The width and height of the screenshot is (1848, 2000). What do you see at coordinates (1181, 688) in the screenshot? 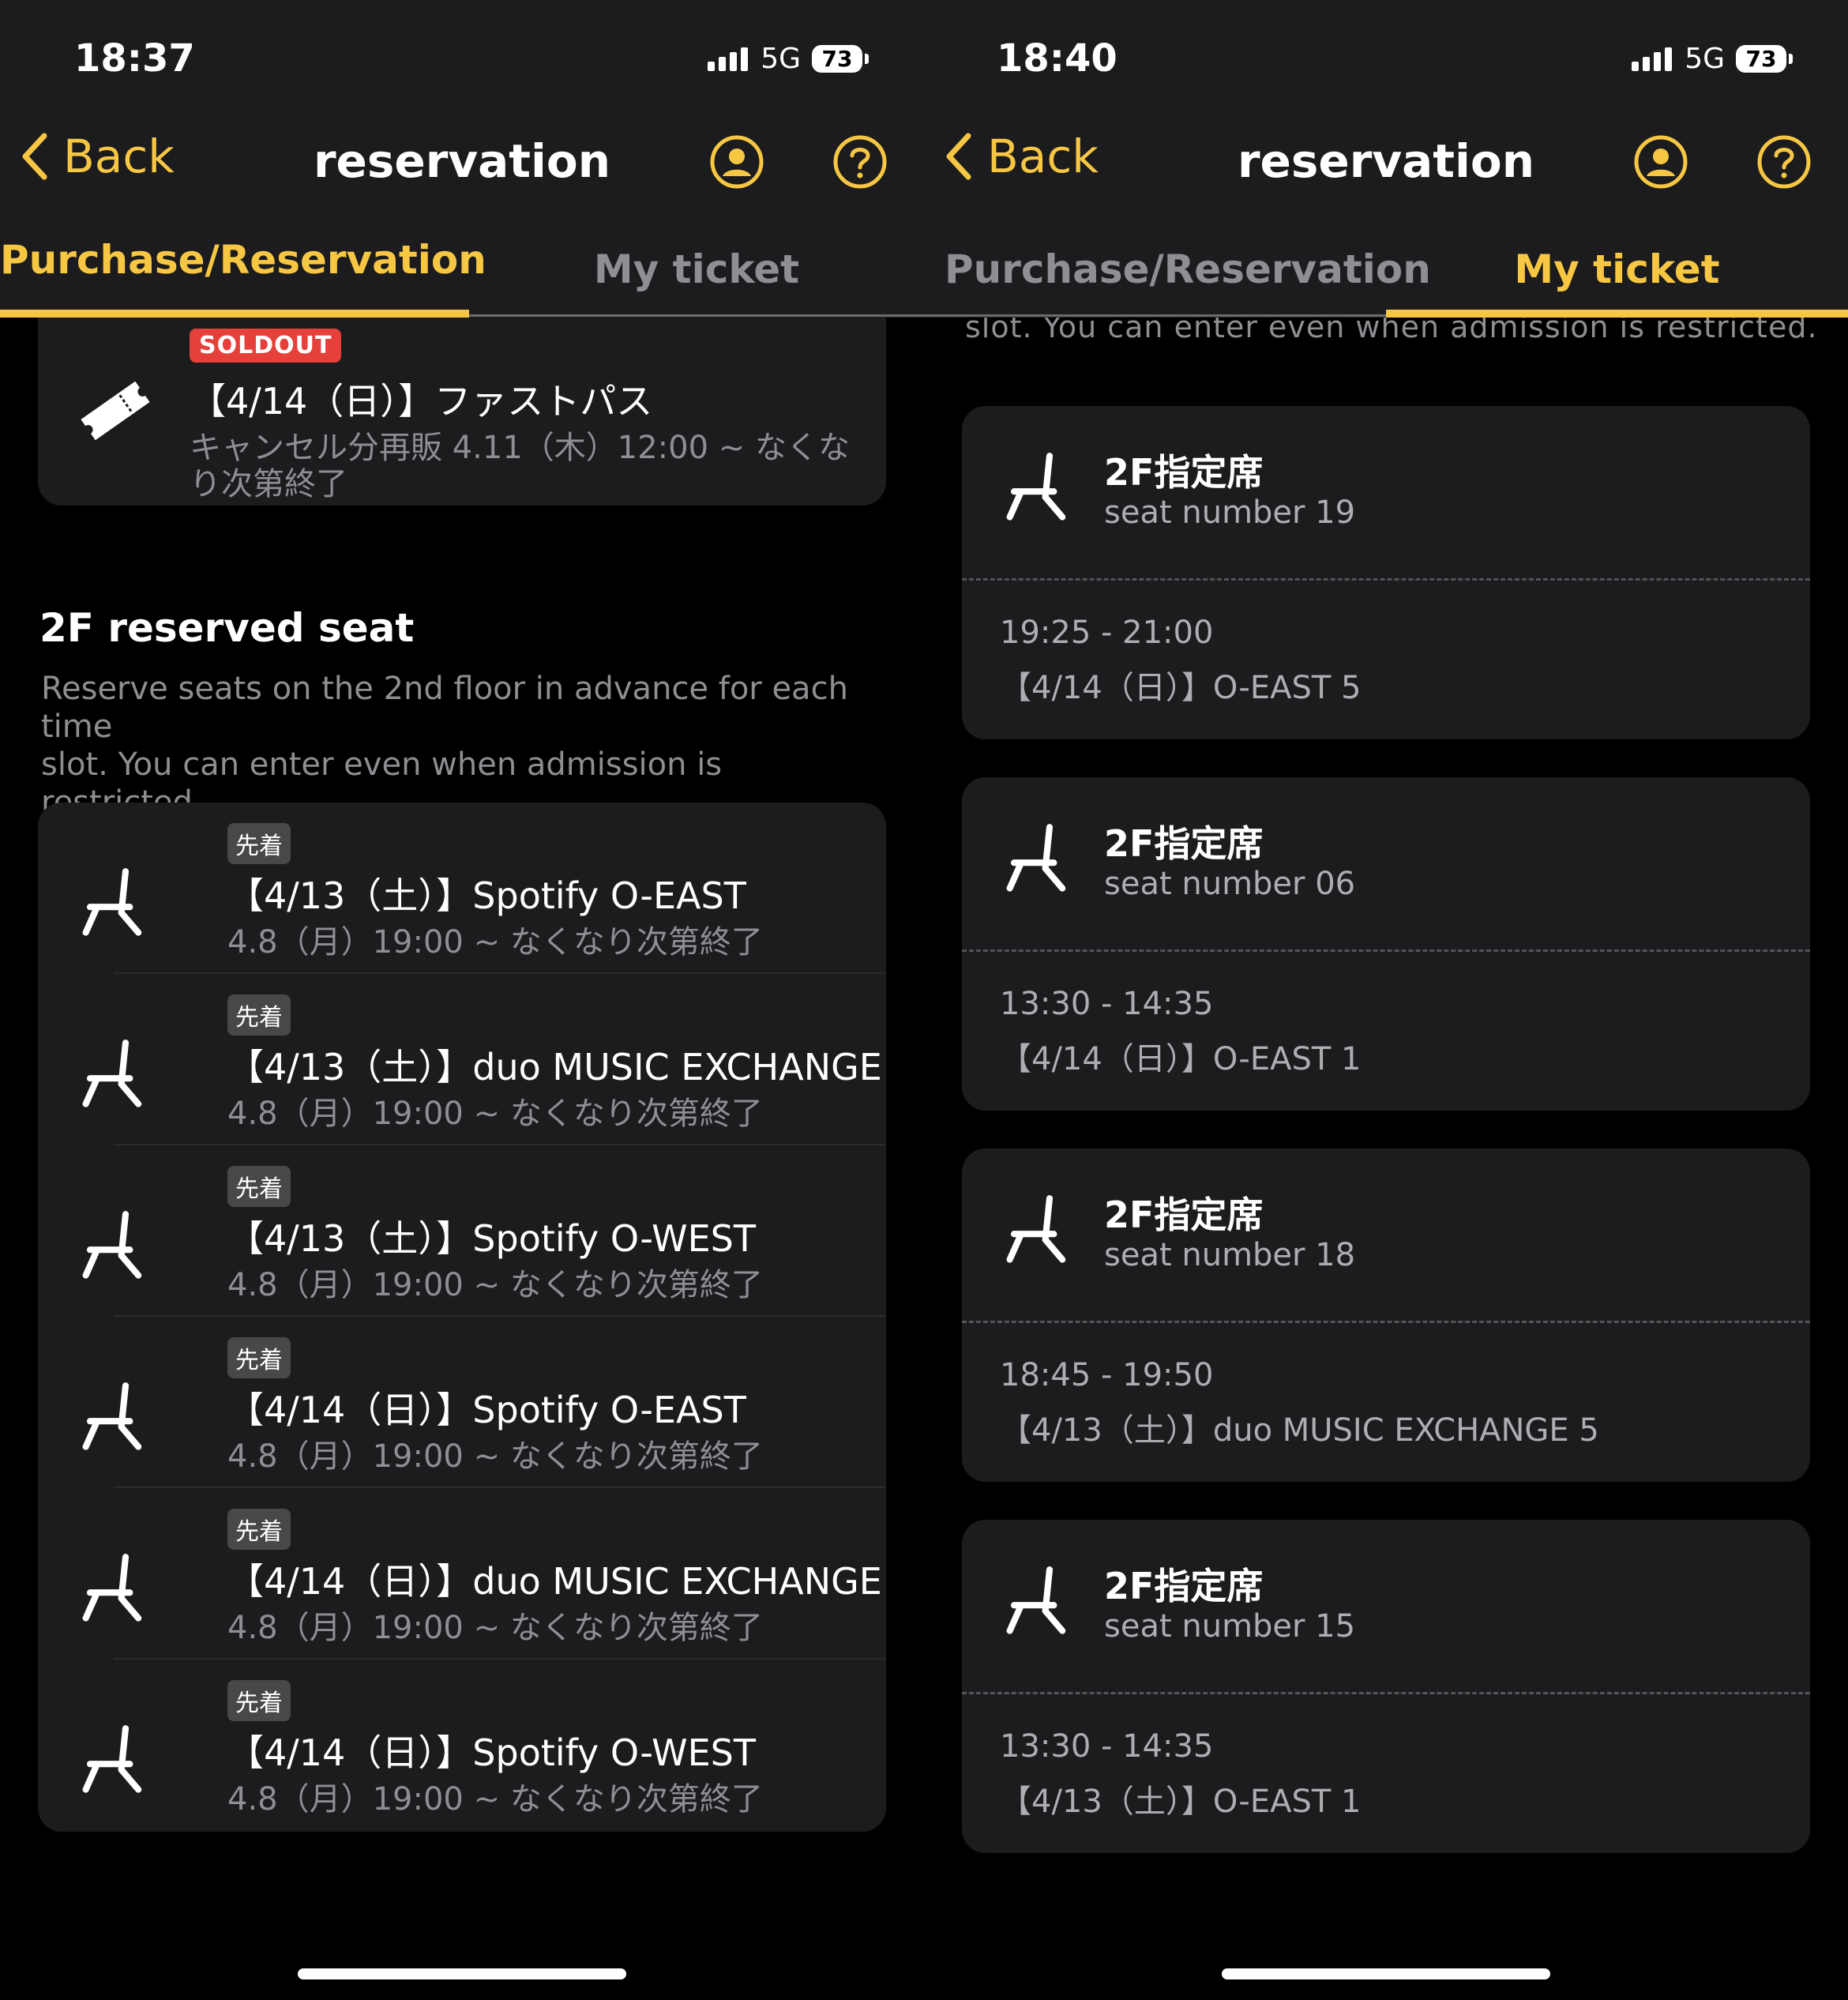
I see `ticket-venue: 【4/14（日）】O-EAST 5` at bounding box center [1181, 688].